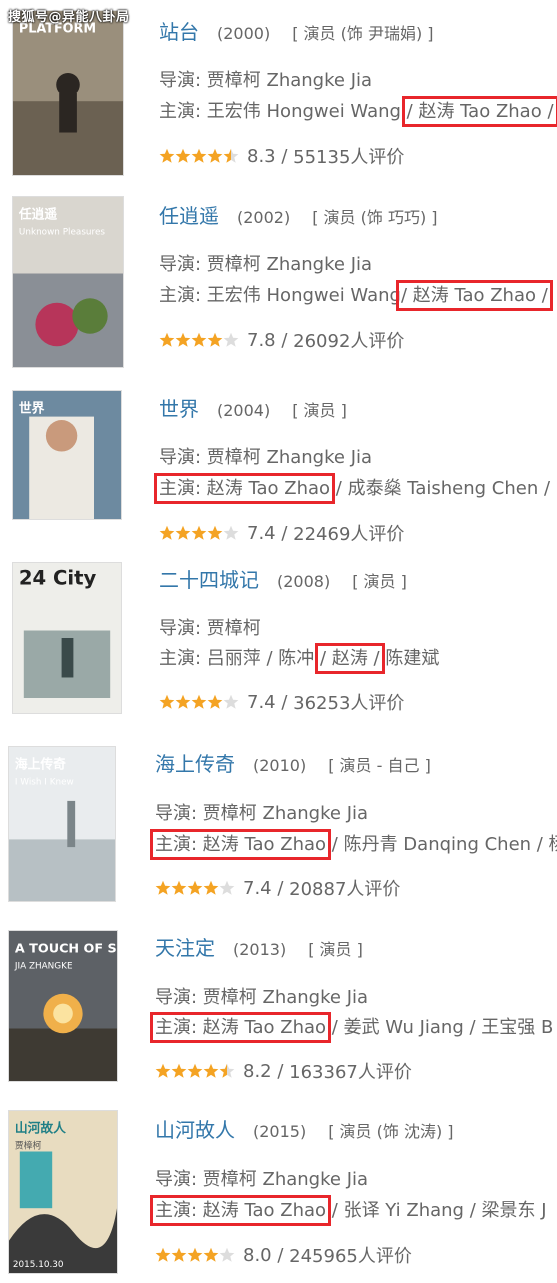 Image resolution: width=557 pixels, height=1283 pixels. I want to click on film-title-link: 天注定, so click(185, 948).